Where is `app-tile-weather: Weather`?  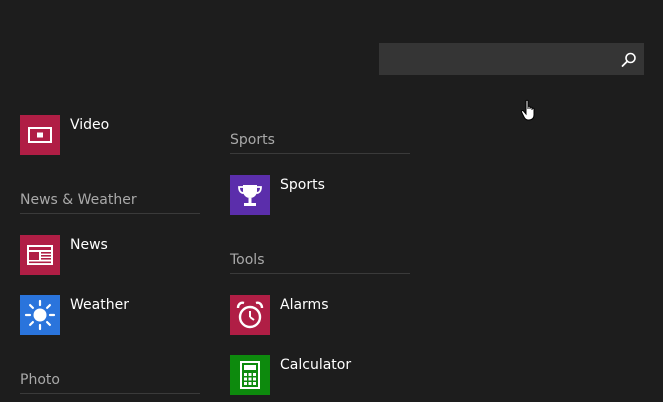 app-tile-weather: Weather is located at coordinates (110, 315).